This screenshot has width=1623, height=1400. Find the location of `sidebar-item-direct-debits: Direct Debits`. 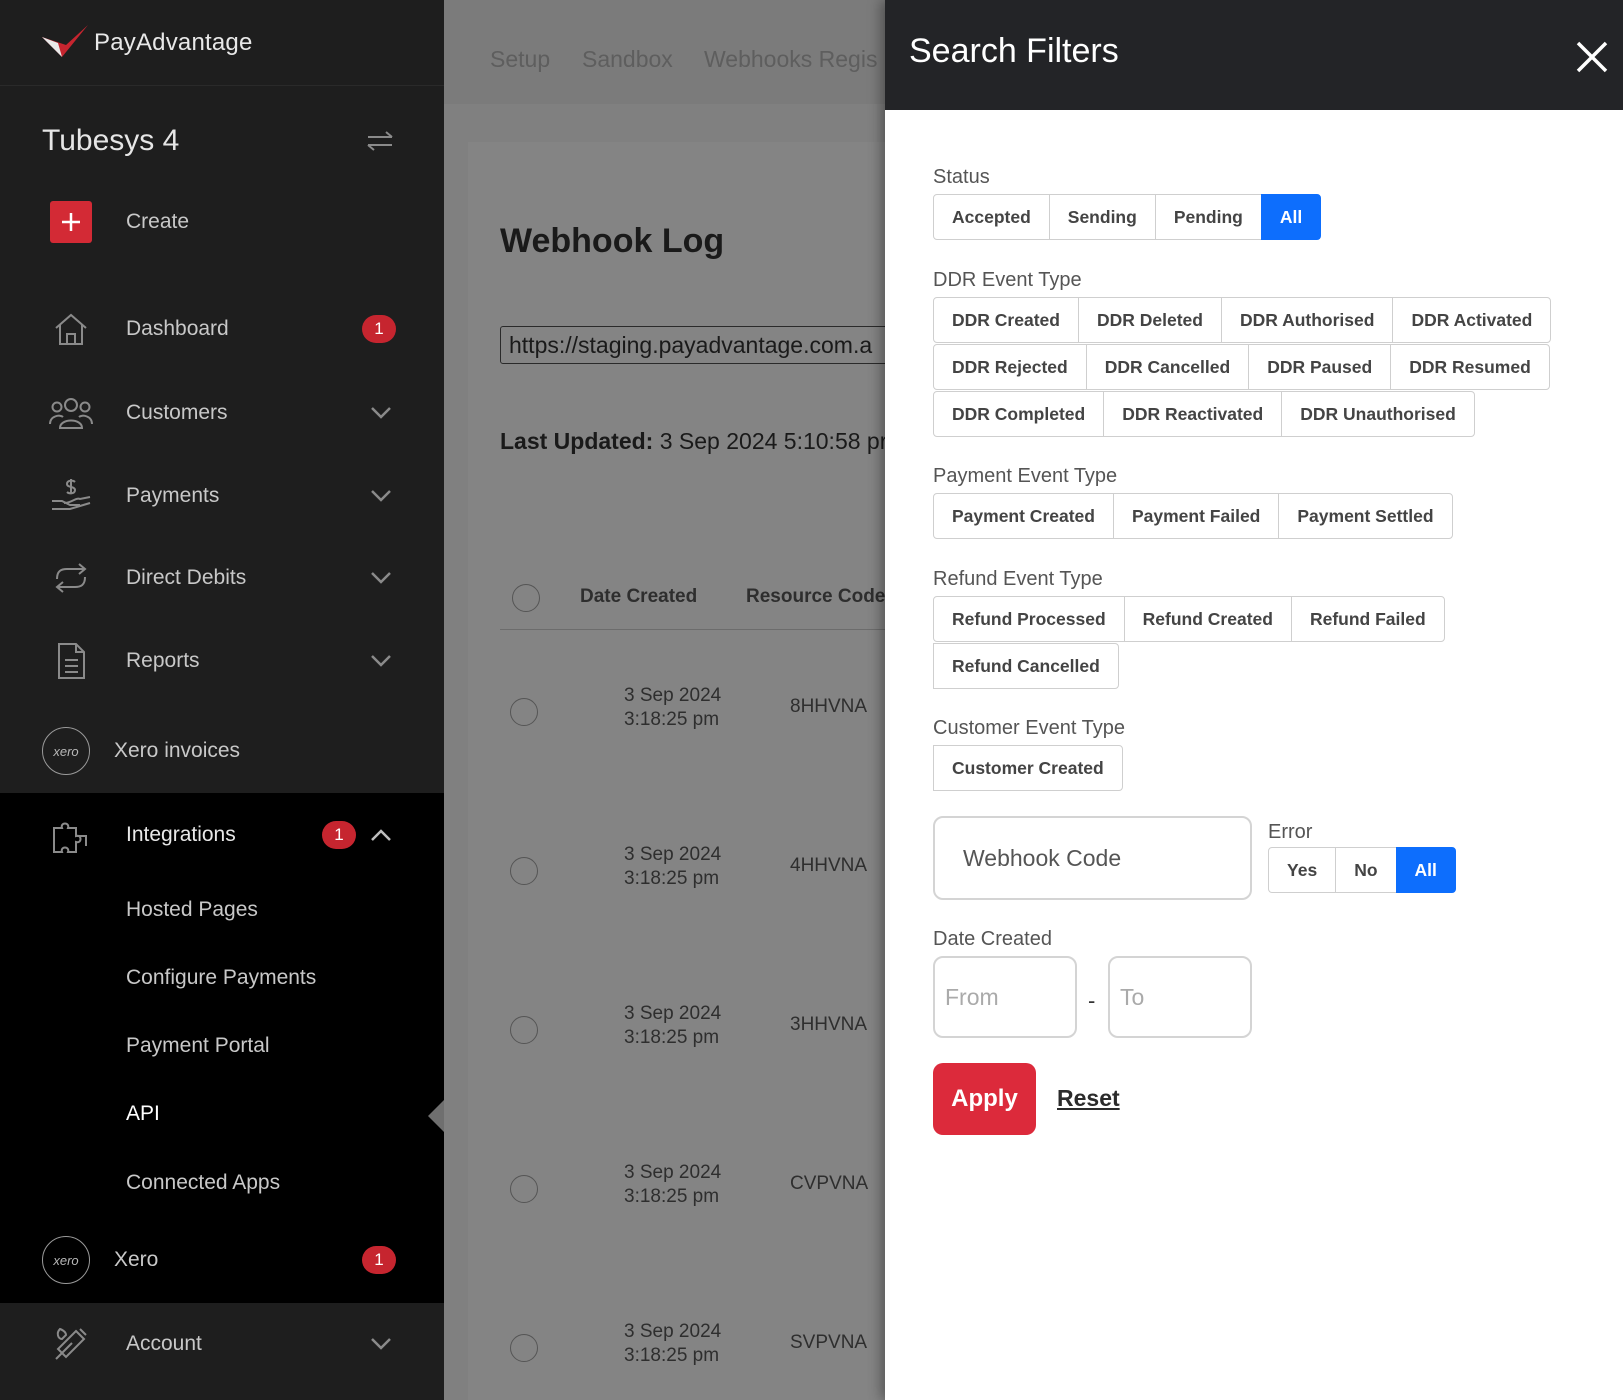

sidebar-item-direct-debits: Direct Debits is located at coordinates (222, 578).